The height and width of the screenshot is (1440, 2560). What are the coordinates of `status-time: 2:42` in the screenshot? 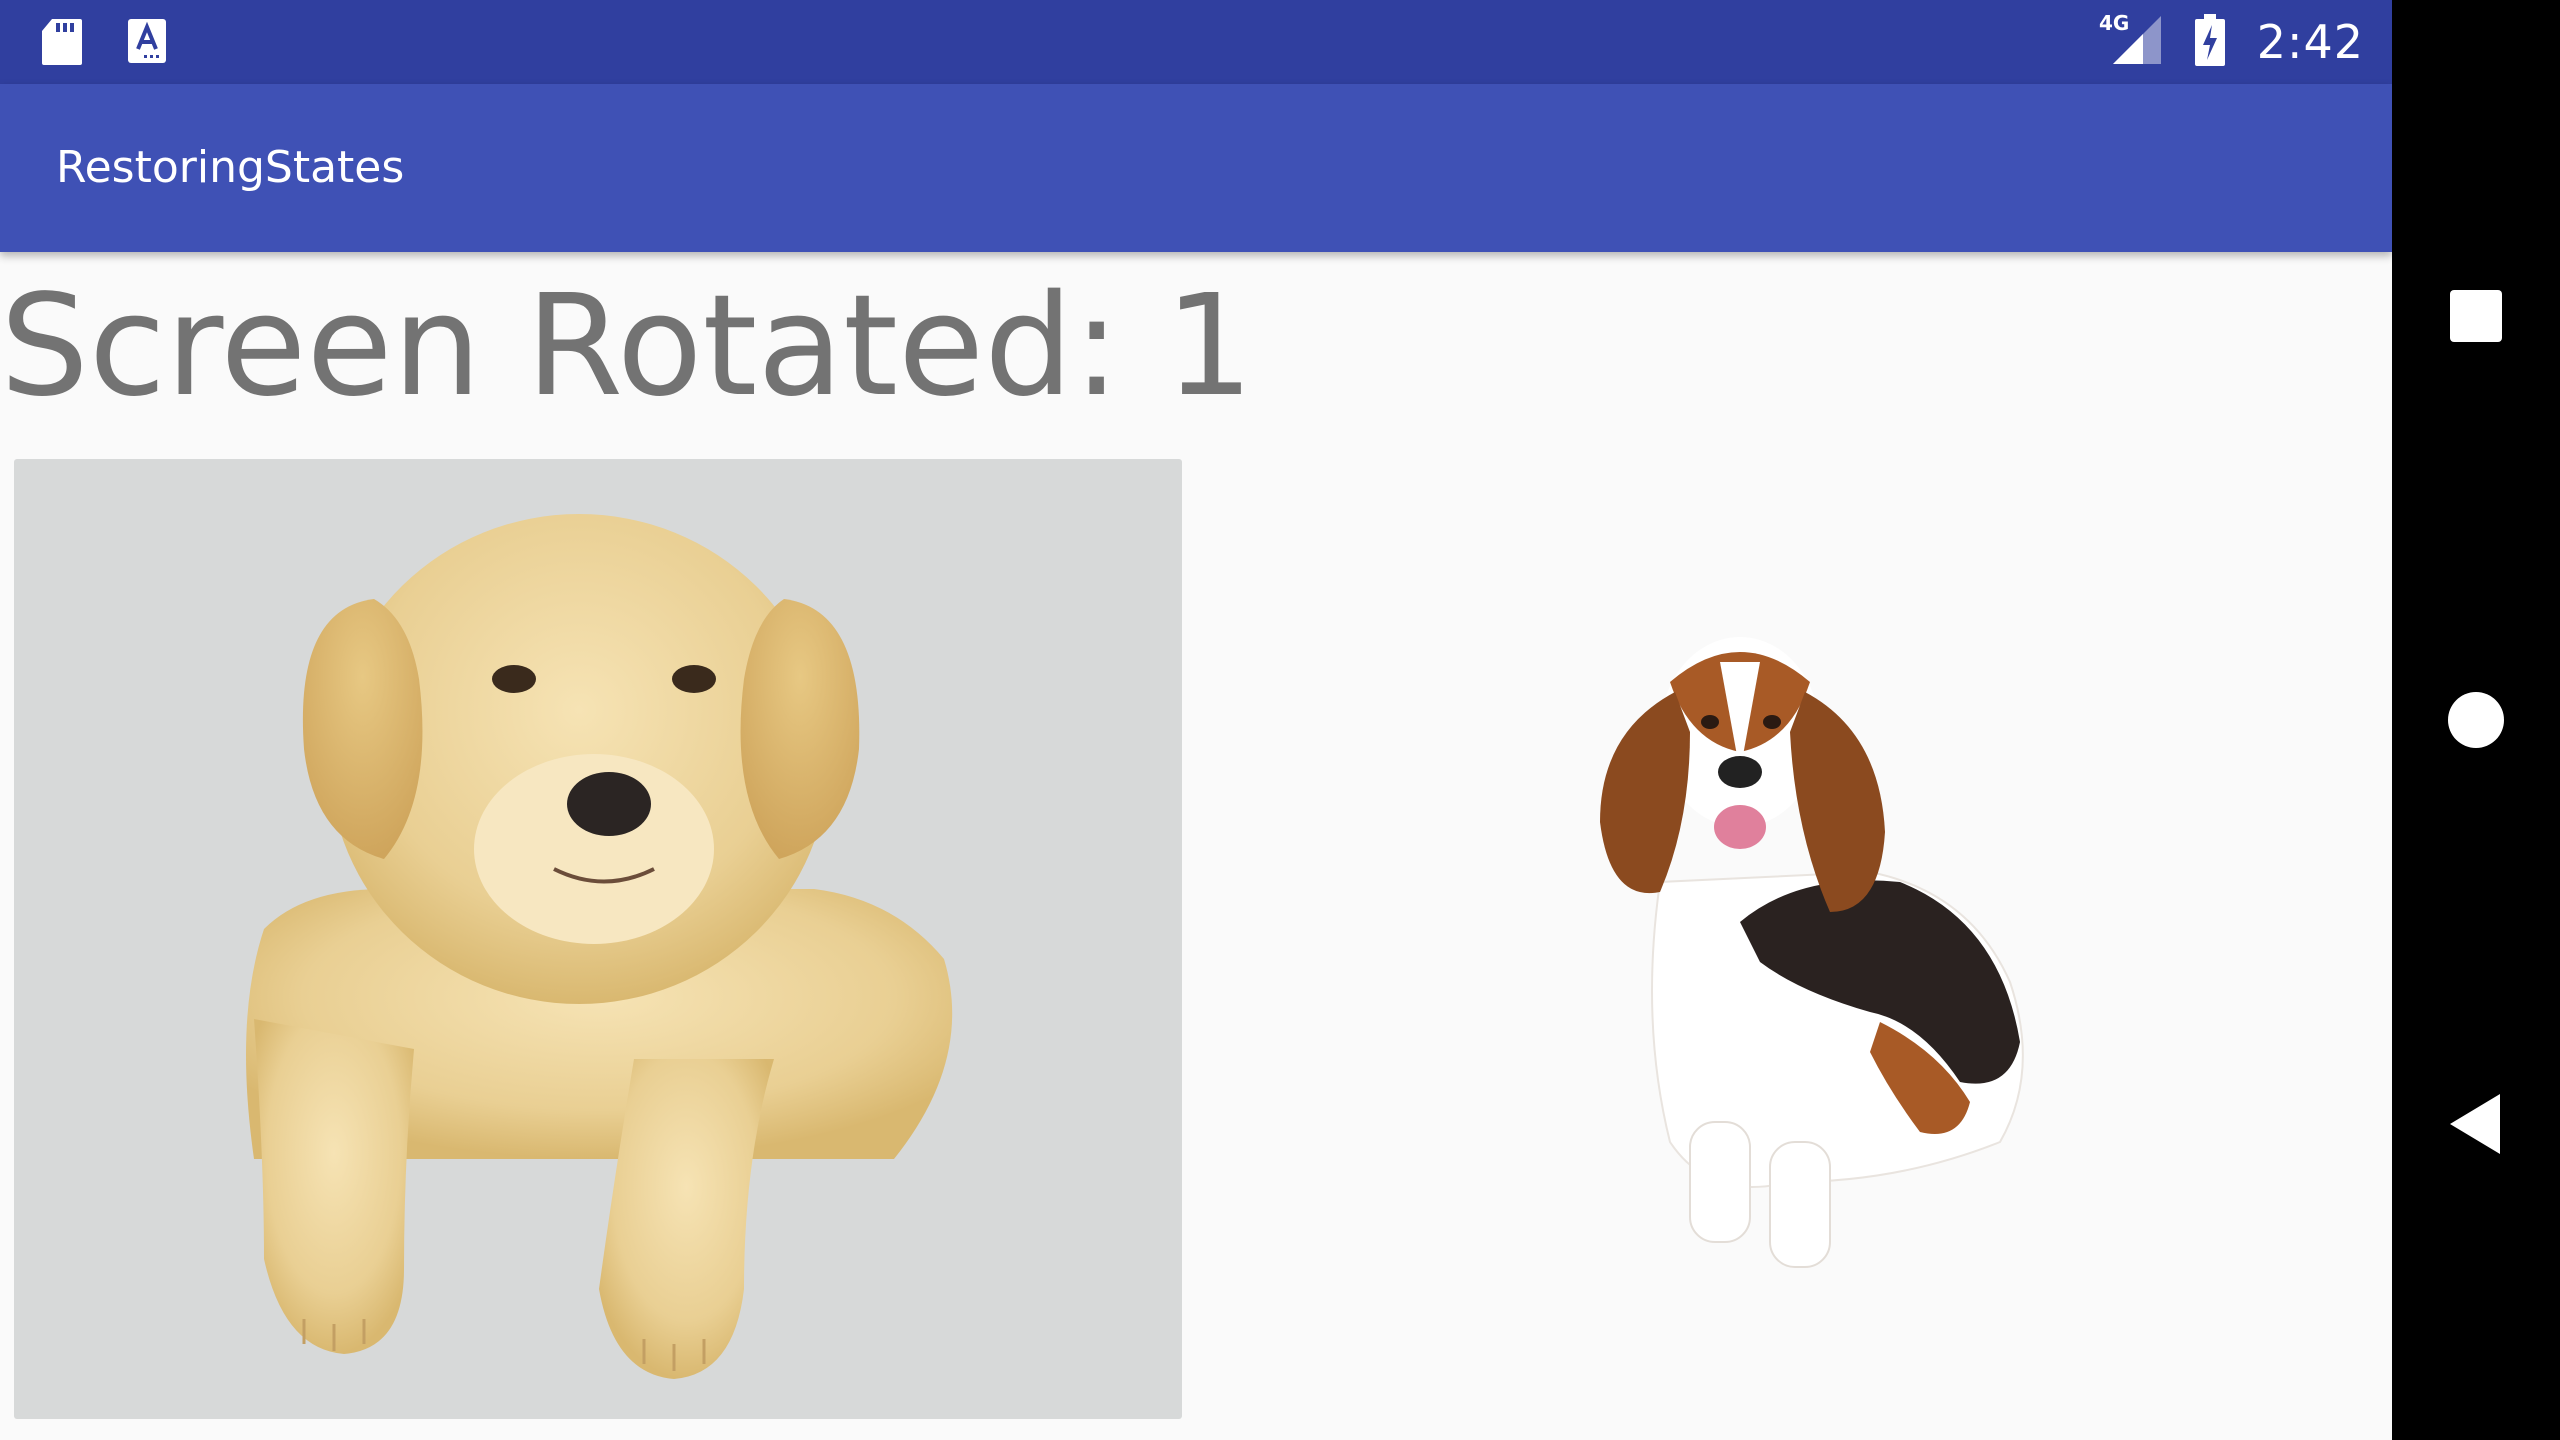 It's located at (2310, 42).